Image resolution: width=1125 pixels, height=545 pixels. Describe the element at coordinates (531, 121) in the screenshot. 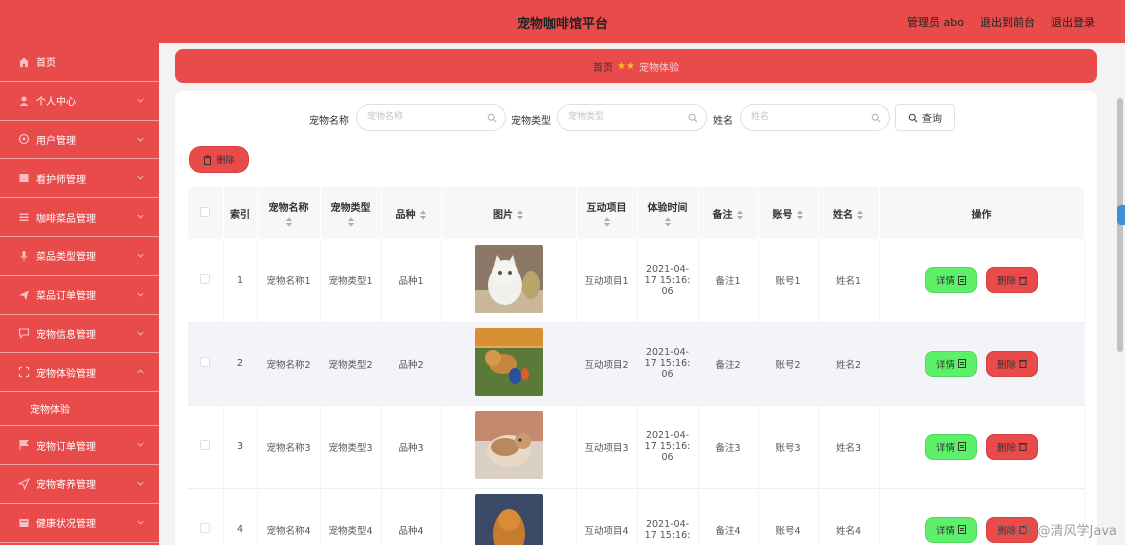

I see `pet-type-label: 宠物类型` at that location.